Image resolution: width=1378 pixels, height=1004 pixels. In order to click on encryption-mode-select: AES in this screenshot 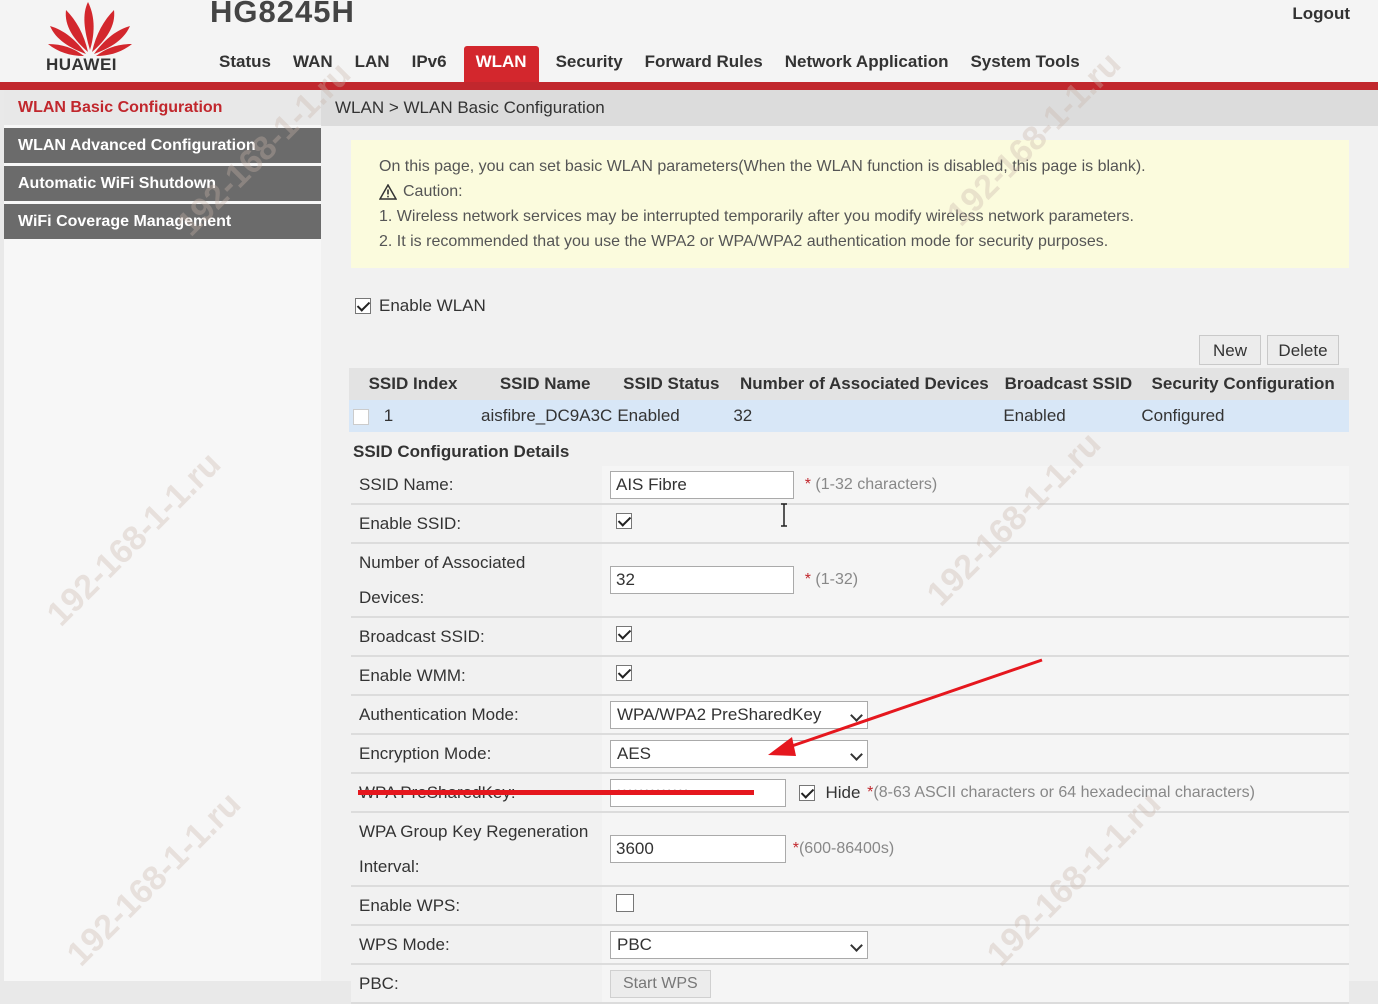, I will do `click(739, 753)`.